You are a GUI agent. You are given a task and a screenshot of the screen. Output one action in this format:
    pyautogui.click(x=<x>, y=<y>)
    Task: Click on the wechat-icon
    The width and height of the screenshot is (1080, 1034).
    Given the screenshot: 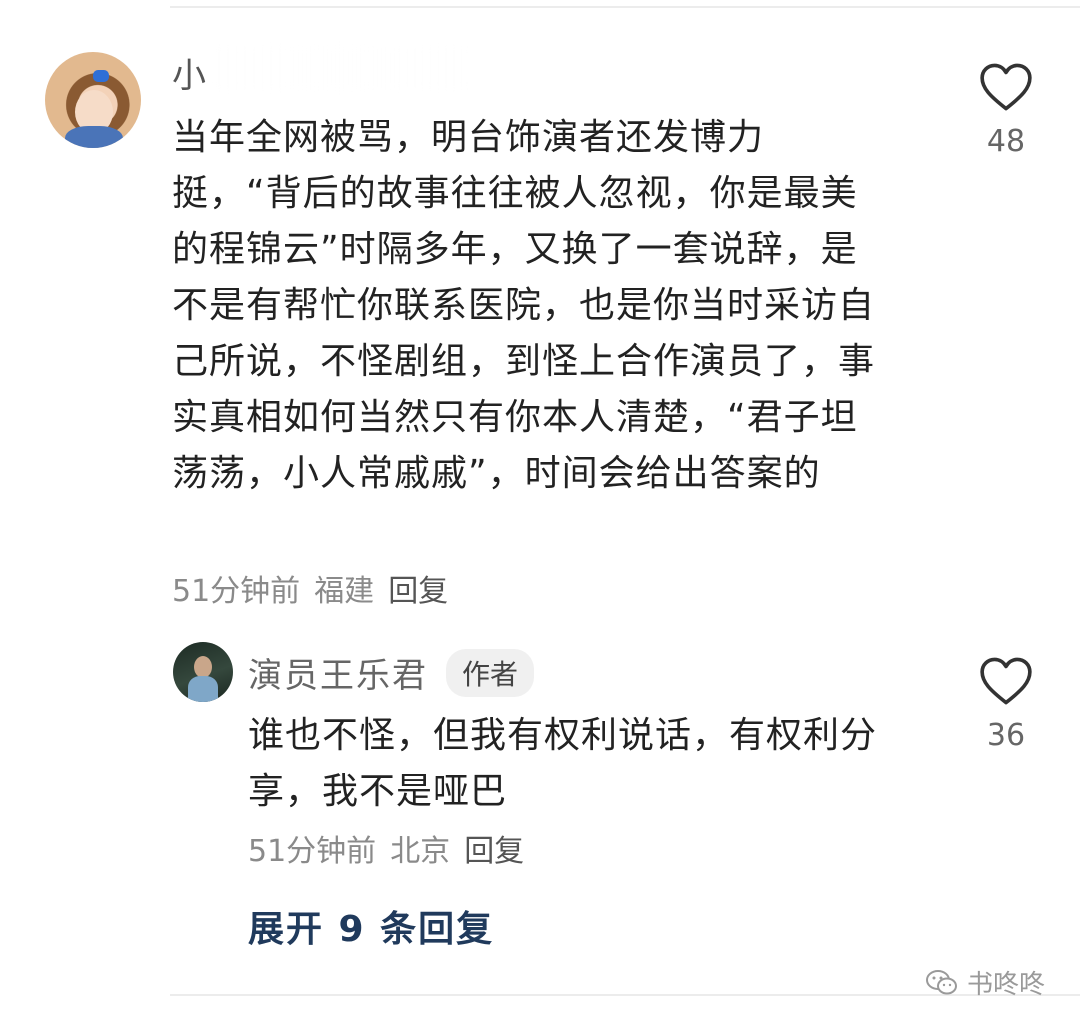 What is the action you would take?
    pyautogui.click(x=941, y=981)
    